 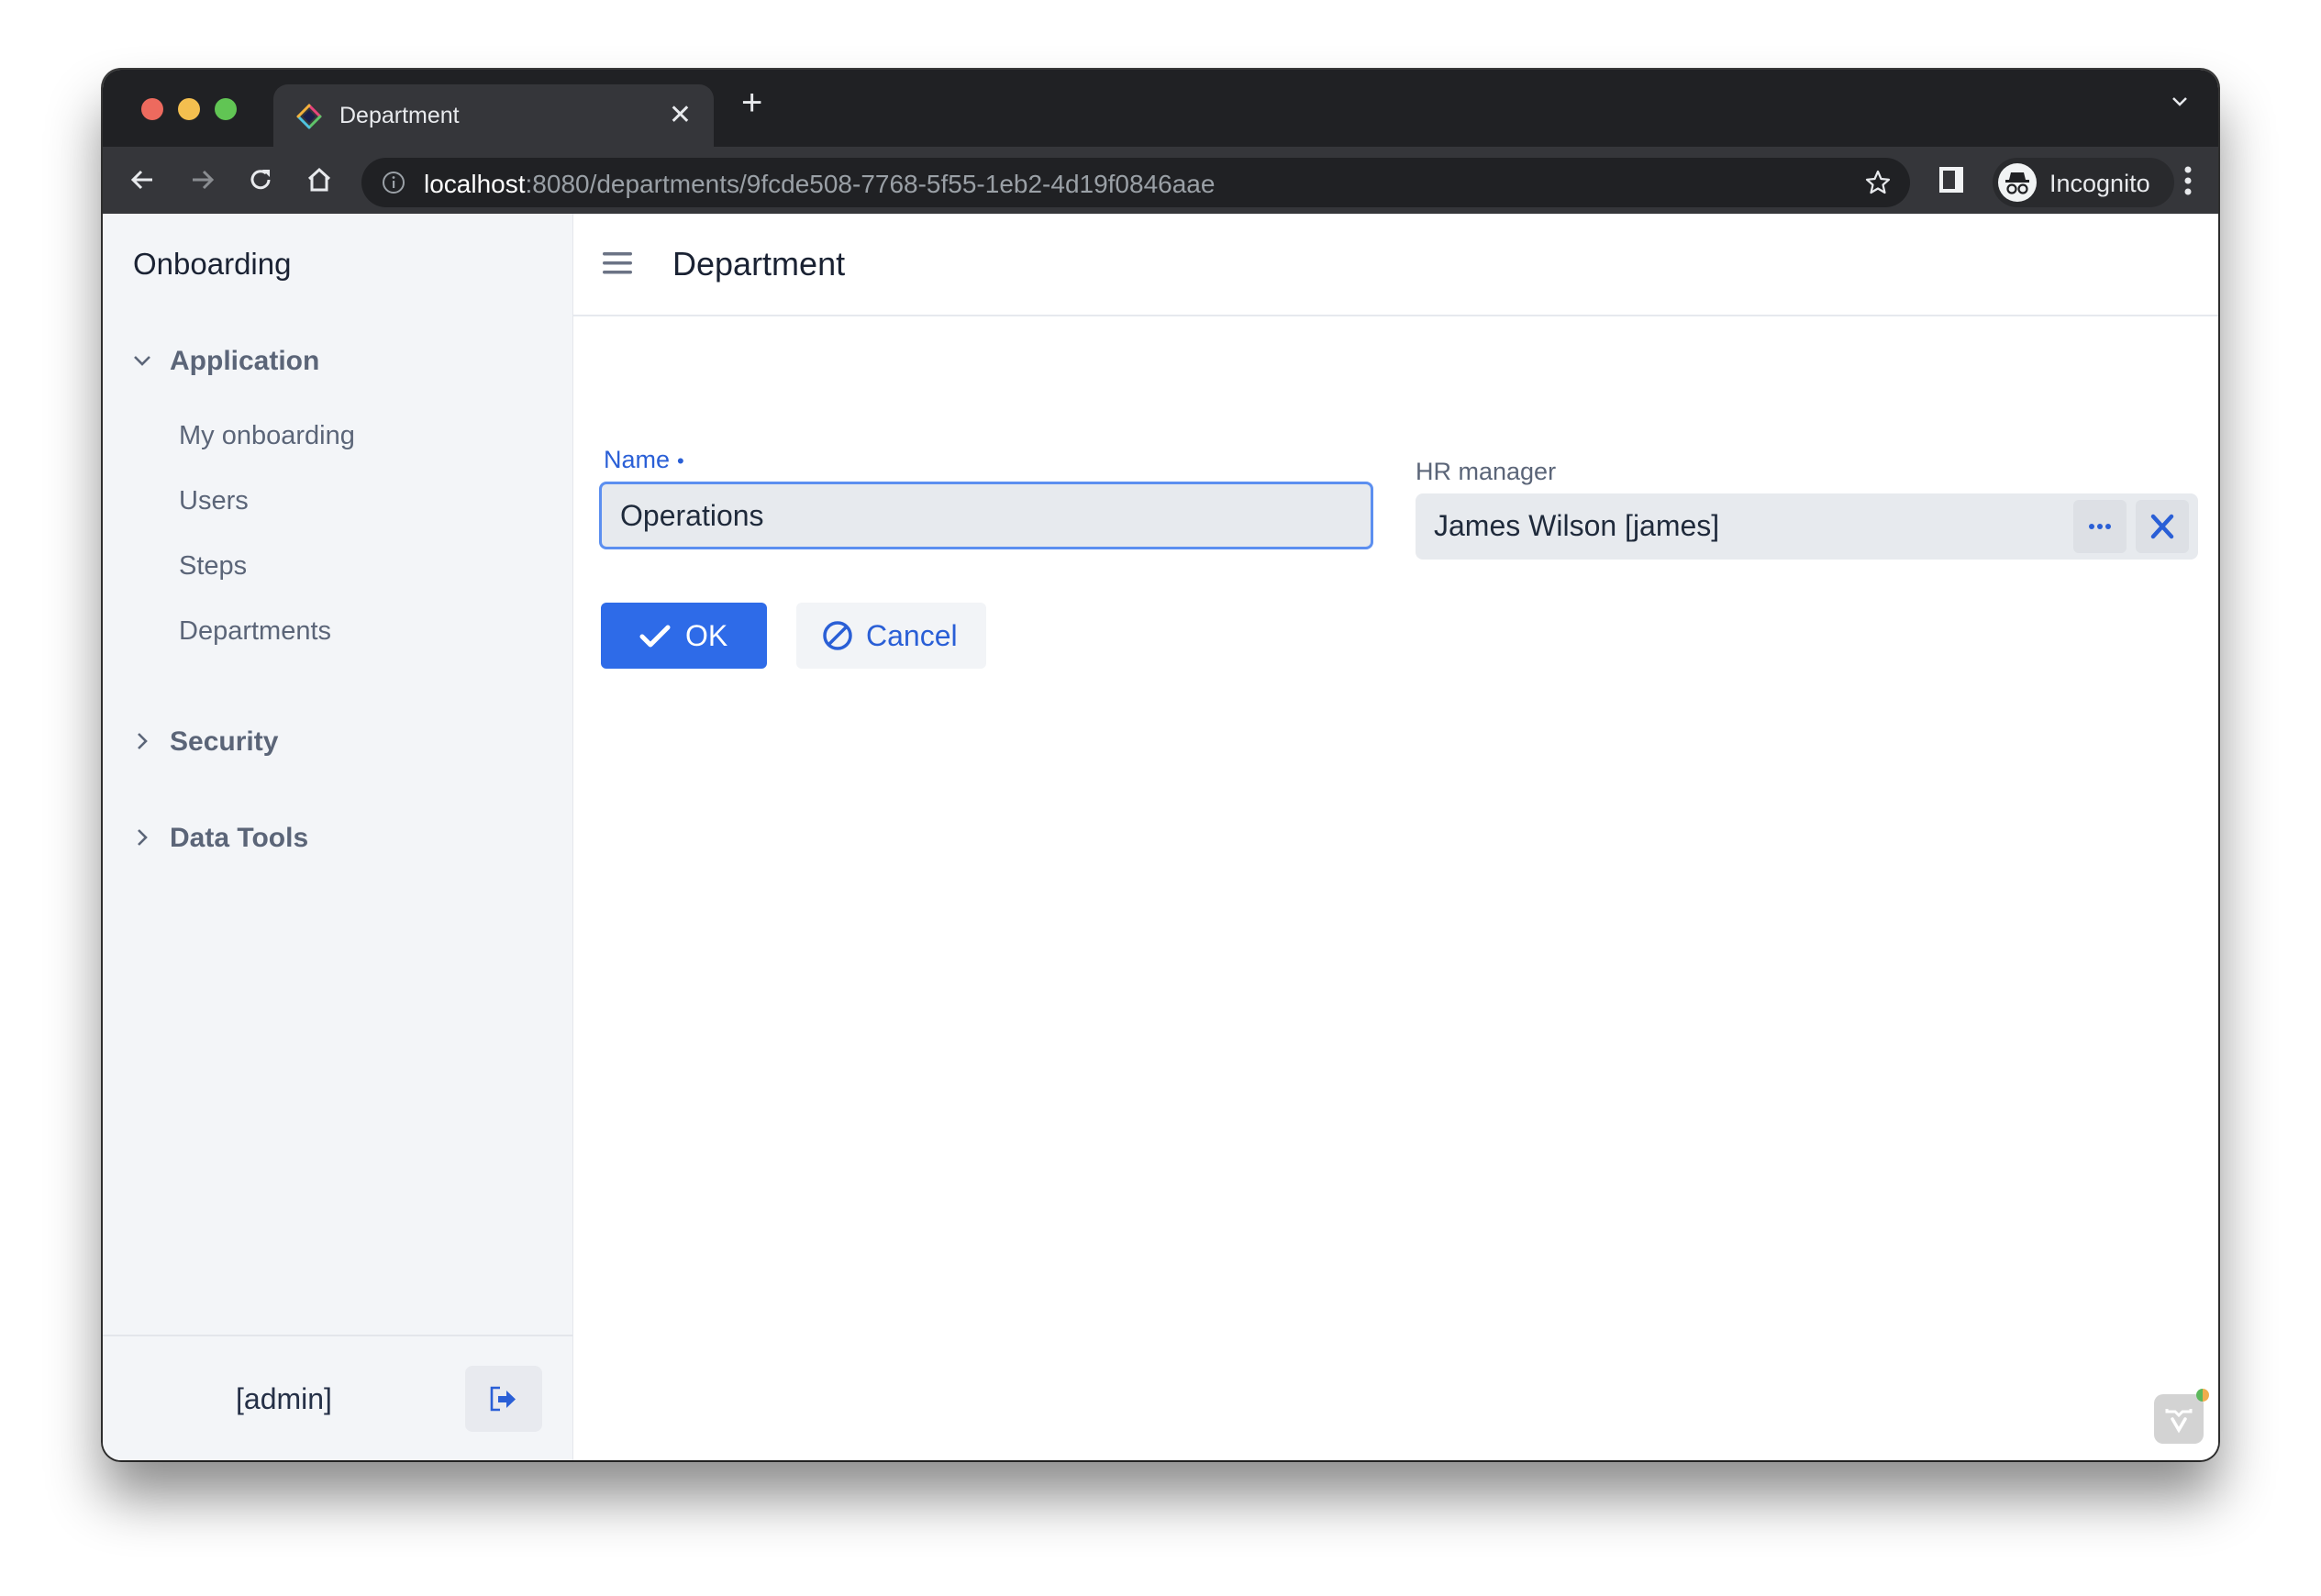 What do you see at coordinates (1160, 108) in the screenshot?
I see `tab-strip: Department ✕ +` at bounding box center [1160, 108].